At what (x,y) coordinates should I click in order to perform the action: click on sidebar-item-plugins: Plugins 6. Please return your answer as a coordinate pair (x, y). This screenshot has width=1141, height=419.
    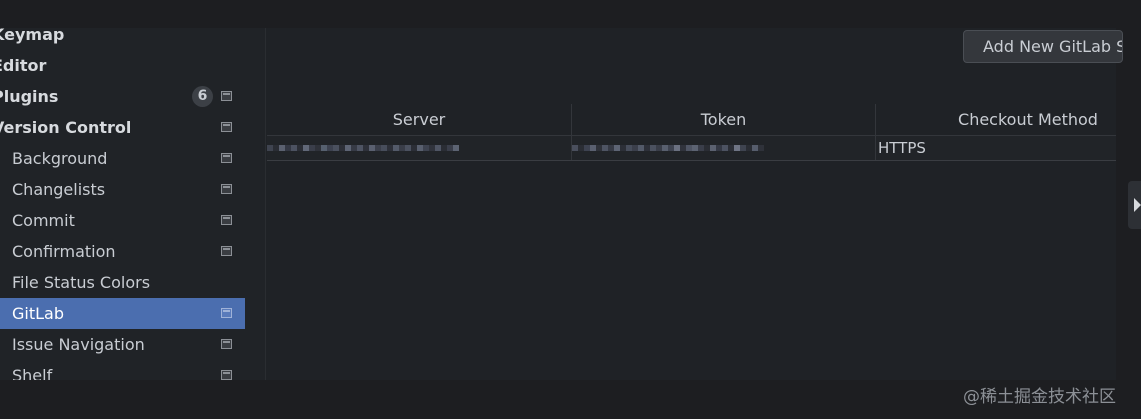
    Looking at the image, I should click on (122, 96).